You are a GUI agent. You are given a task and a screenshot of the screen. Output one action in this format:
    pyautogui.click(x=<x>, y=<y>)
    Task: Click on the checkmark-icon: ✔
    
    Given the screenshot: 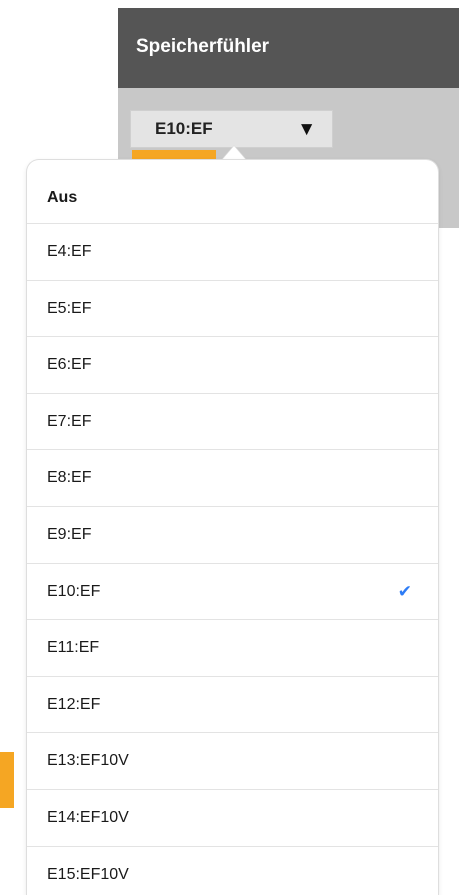 What is the action you would take?
    pyautogui.click(x=404, y=591)
    